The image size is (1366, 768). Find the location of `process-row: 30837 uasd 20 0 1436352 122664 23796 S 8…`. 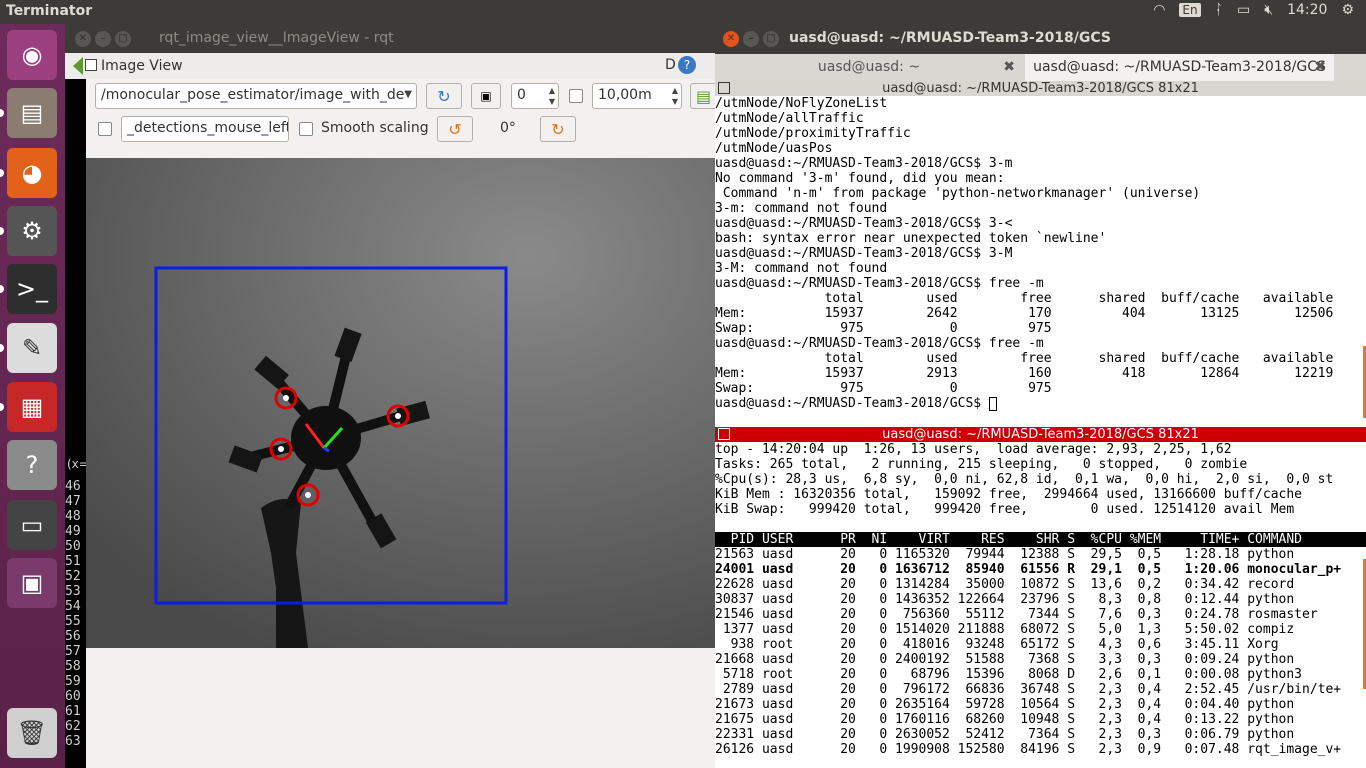

process-row: 30837 uasd 20 0 1436352 122664 23796 S 8… is located at coordinates (1005, 599).